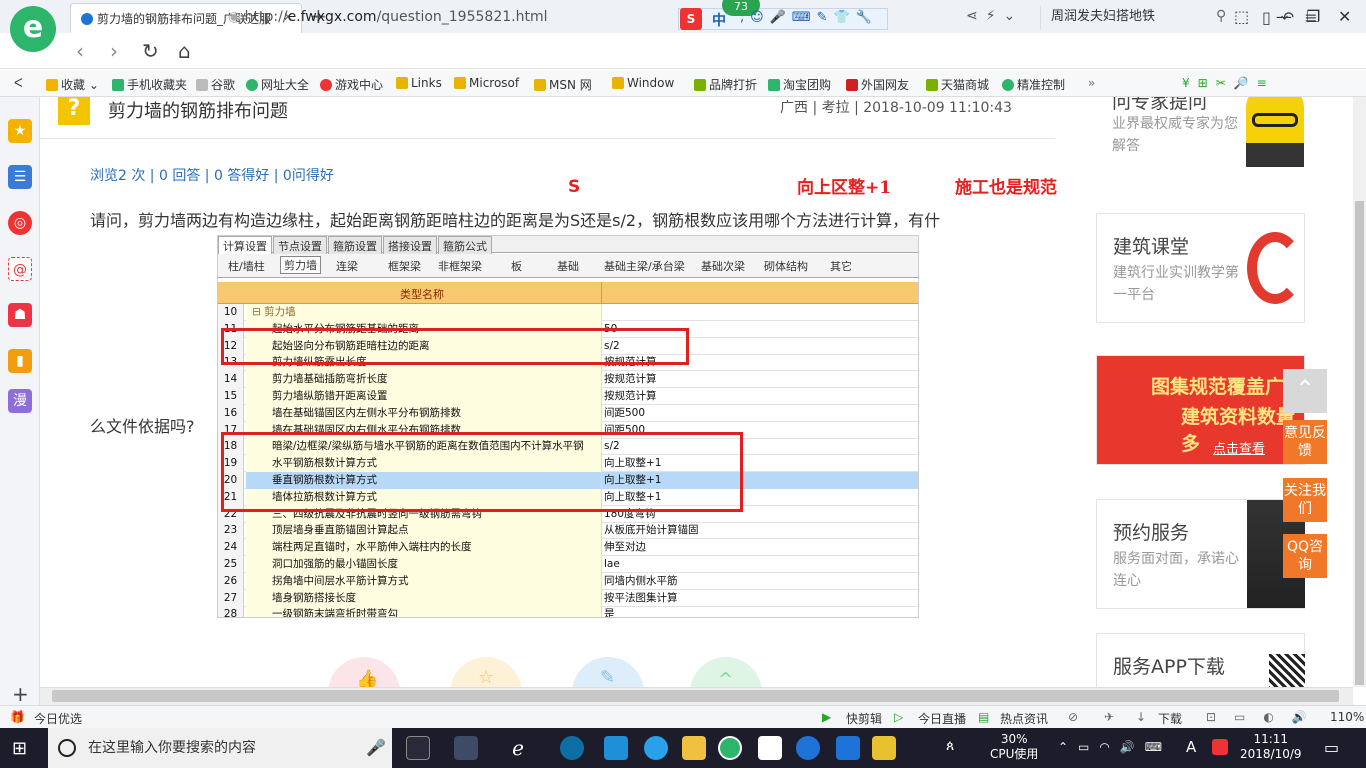  What do you see at coordinates (1305, 442) in the screenshot?
I see `feedback-button: 意见反馈` at bounding box center [1305, 442].